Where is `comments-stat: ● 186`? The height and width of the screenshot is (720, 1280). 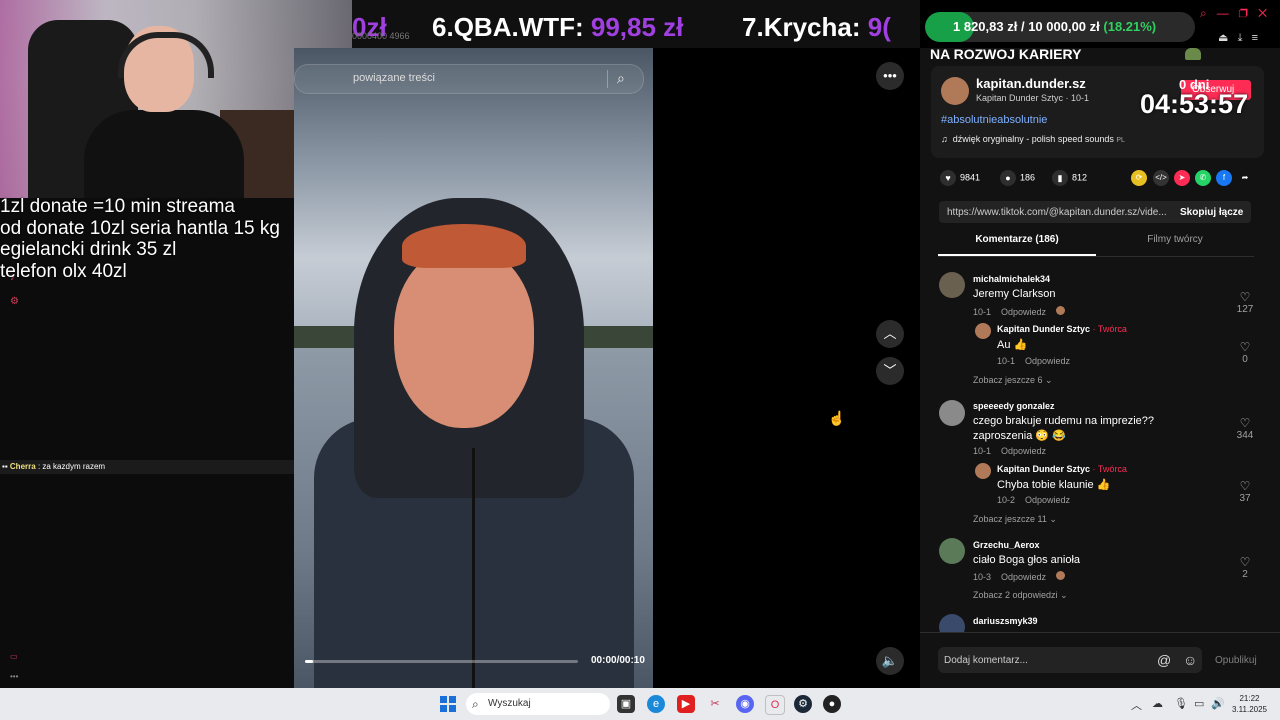 comments-stat: ● 186 is located at coordinates (1017, 178).